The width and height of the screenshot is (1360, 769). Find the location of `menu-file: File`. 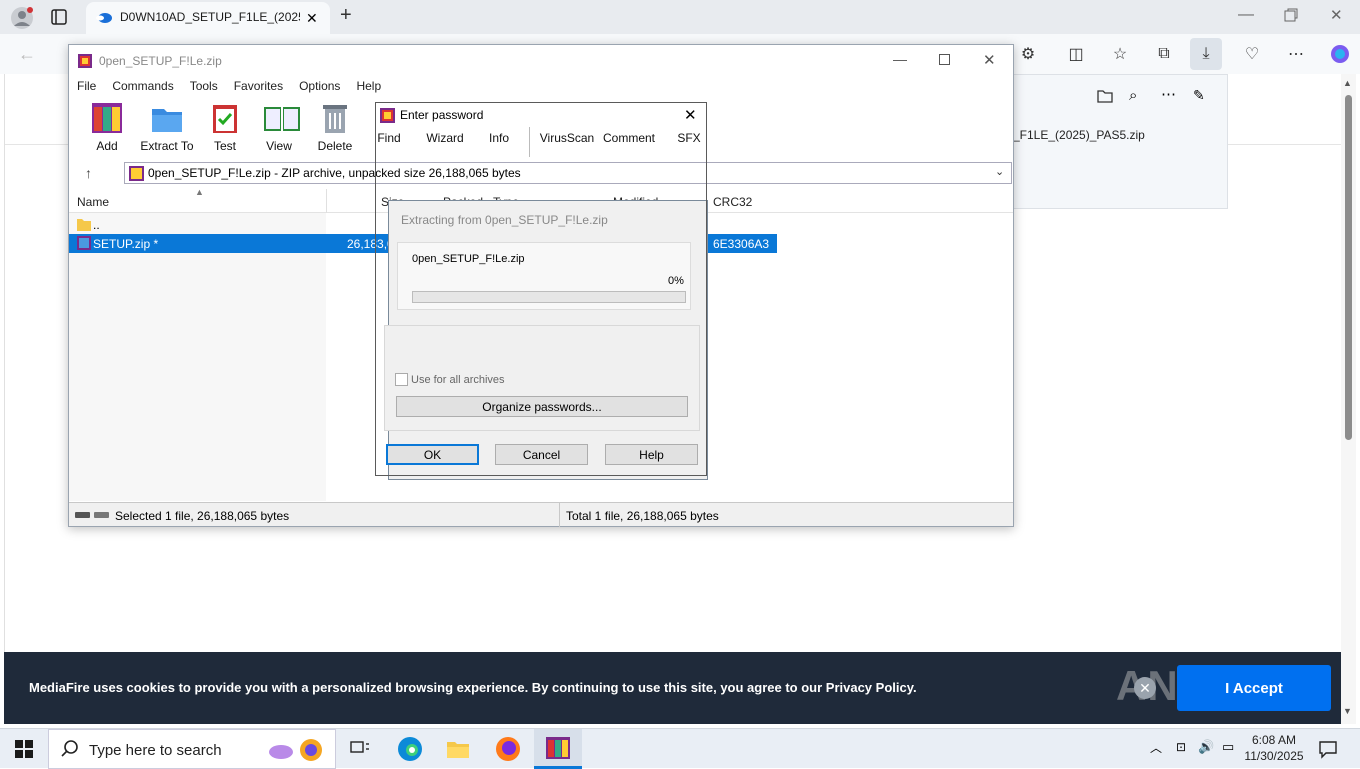

menu-file: File is located at coordinates (86, 87).